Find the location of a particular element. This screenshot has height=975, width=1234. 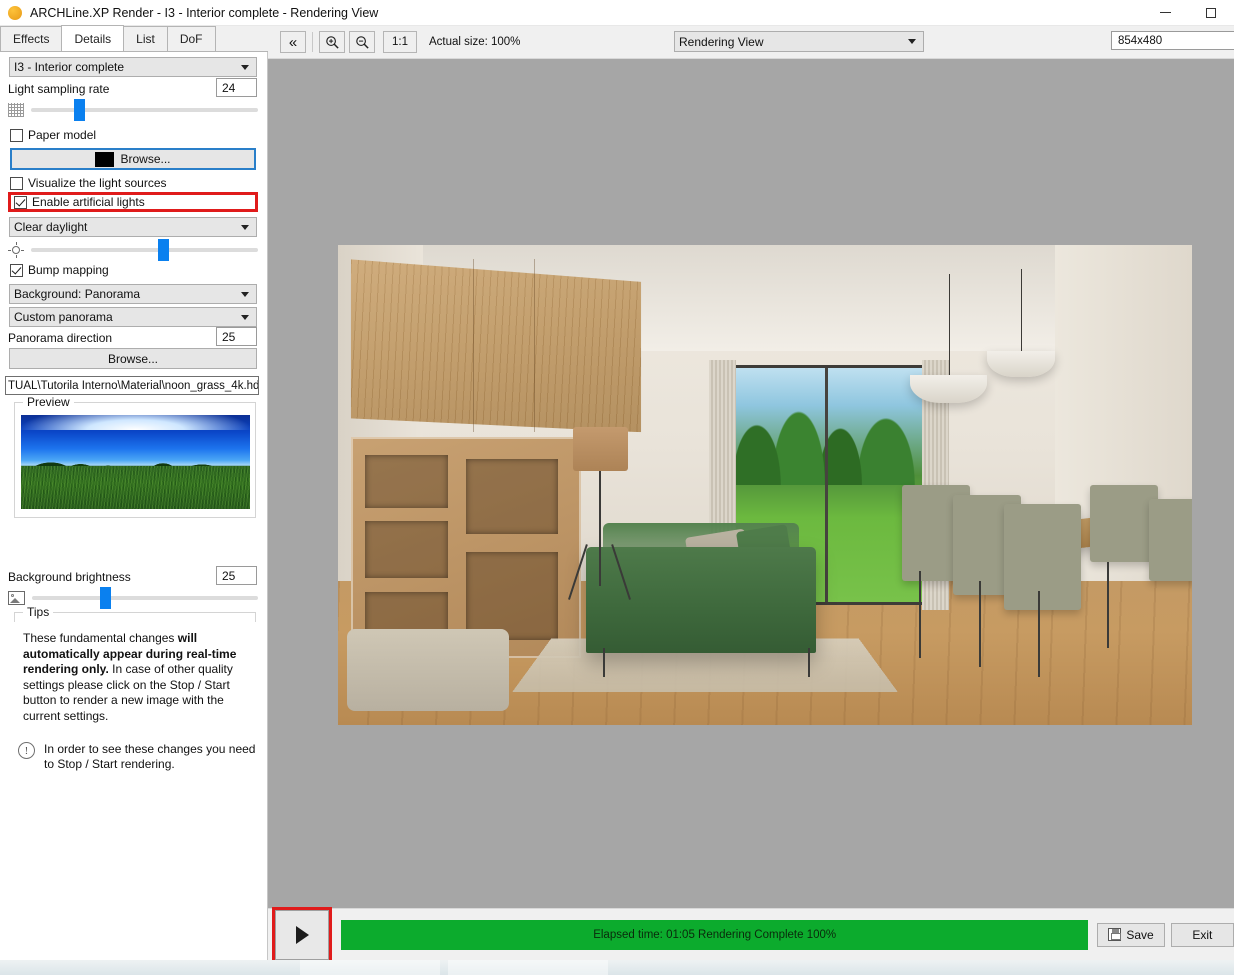

panorama-preview-image is located at coordinates (135, 462).